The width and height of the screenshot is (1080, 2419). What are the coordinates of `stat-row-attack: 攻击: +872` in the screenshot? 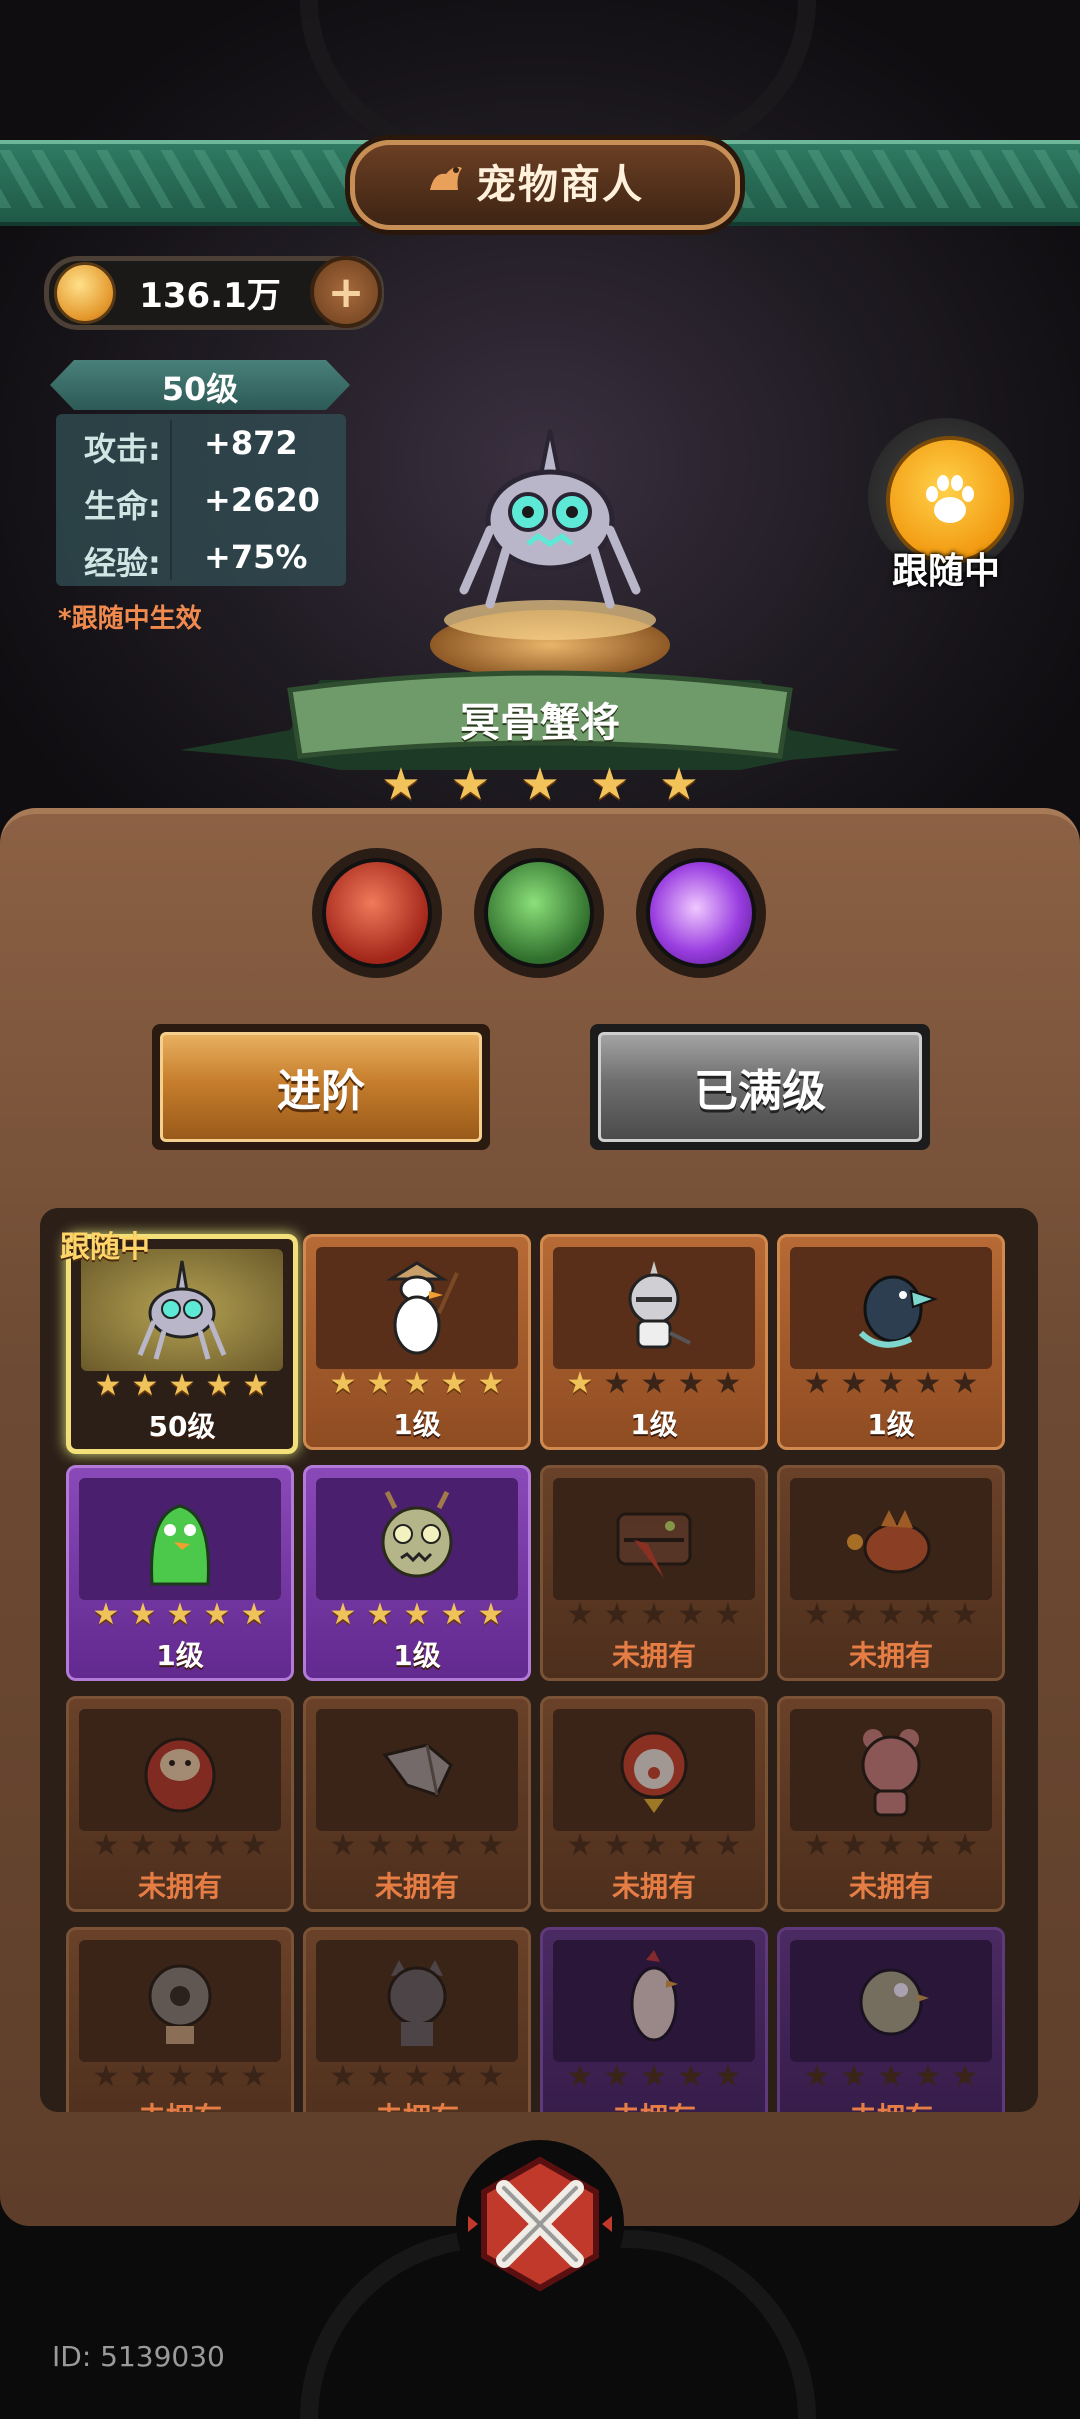 It's located at (201, 443).